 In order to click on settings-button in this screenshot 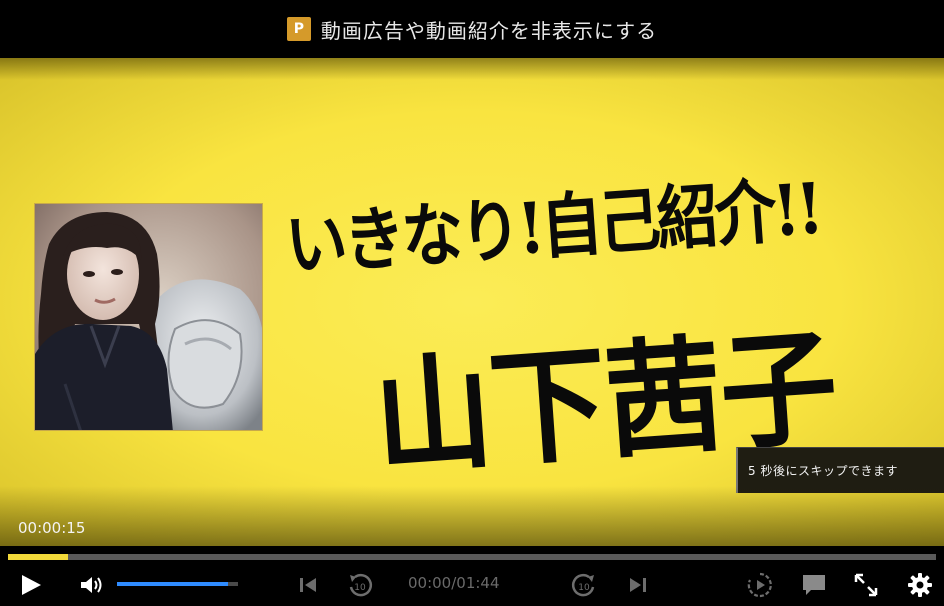, I will do `click(920, 585)`.